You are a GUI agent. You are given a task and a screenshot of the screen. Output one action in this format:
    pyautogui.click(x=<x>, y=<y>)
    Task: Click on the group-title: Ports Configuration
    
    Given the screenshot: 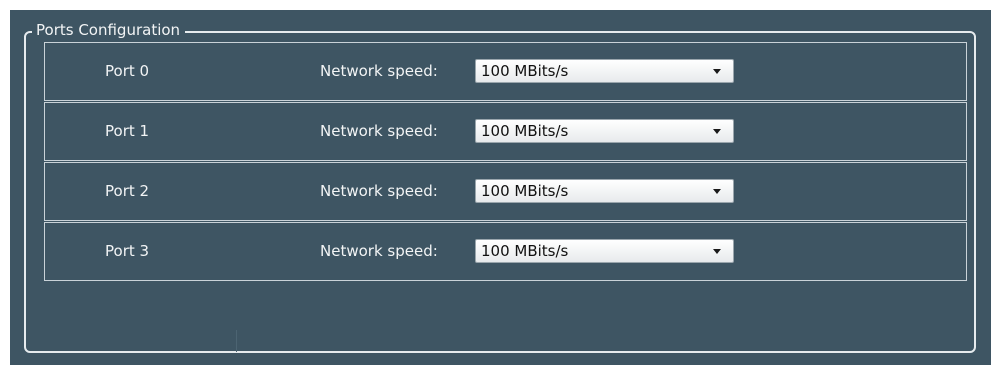 What is the action you would take?
    pyautogui.click(x=109, y=30)
    